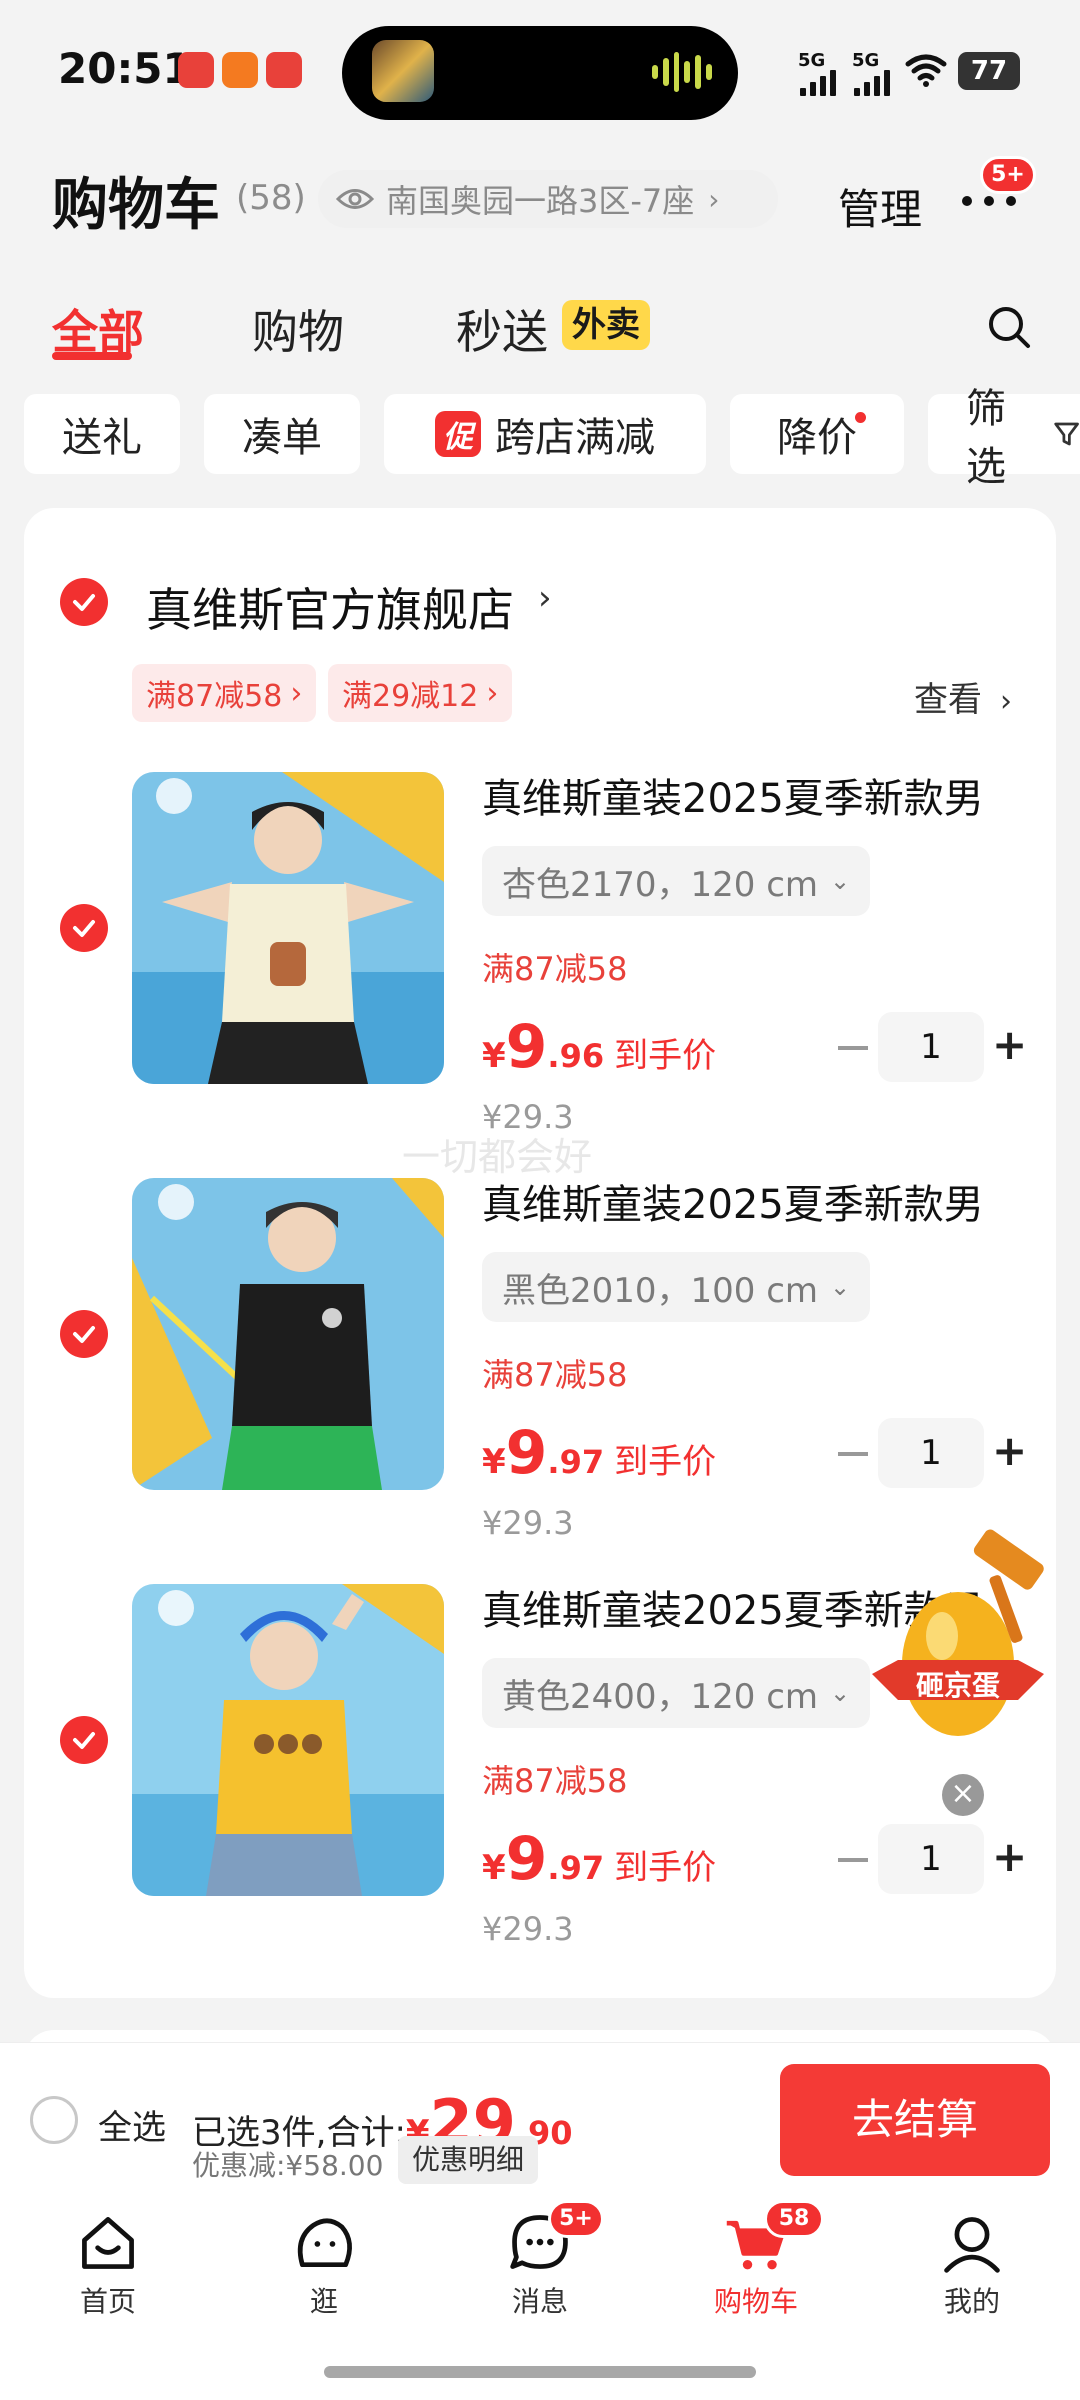 The width and height of the screenshot is (1080, 2400). I want to click on chip-cross-store-label: 跨店满减, so click(575, 438).